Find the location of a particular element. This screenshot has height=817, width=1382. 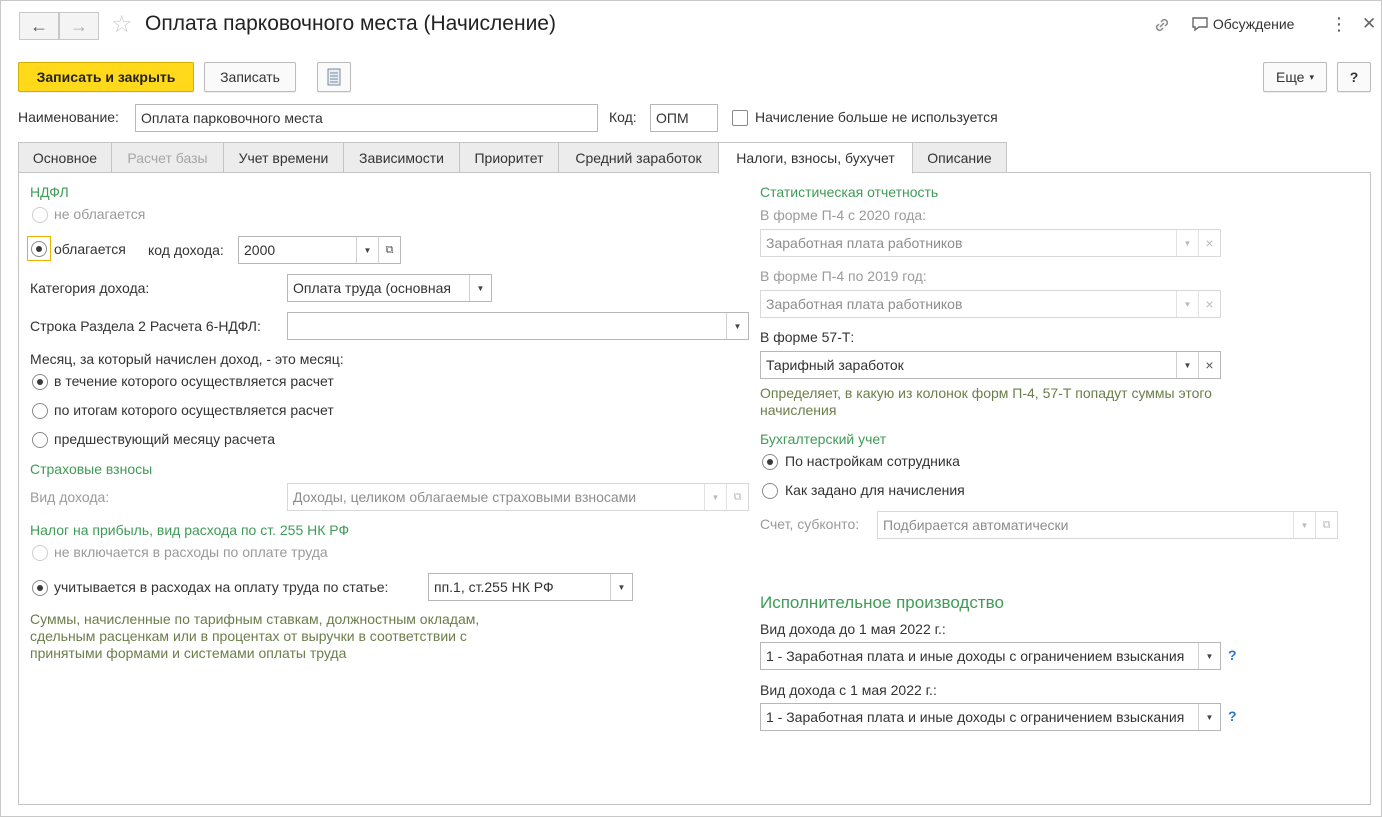

article-select: пп.1, ст.255 НК РФ ▼ is located at coordinates (530, 587).